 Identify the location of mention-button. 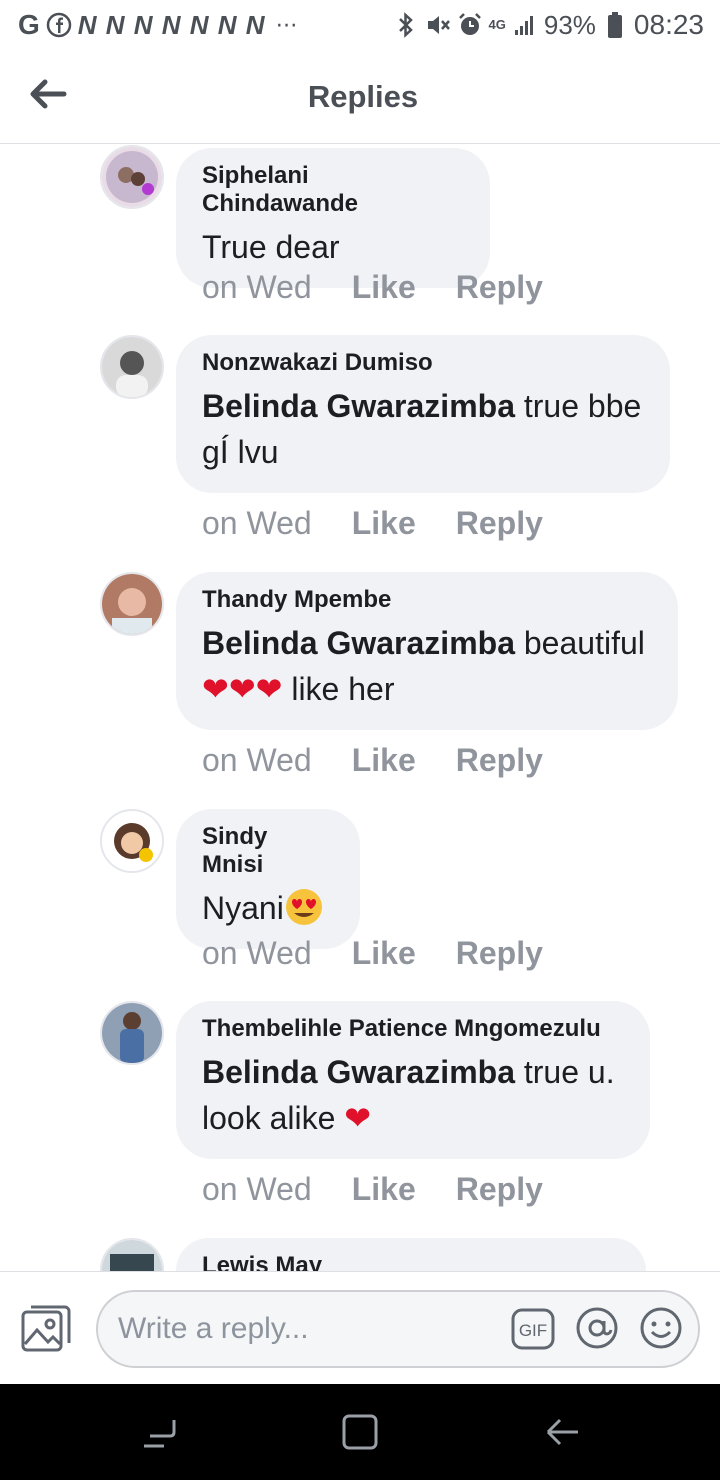
(597, 1328).